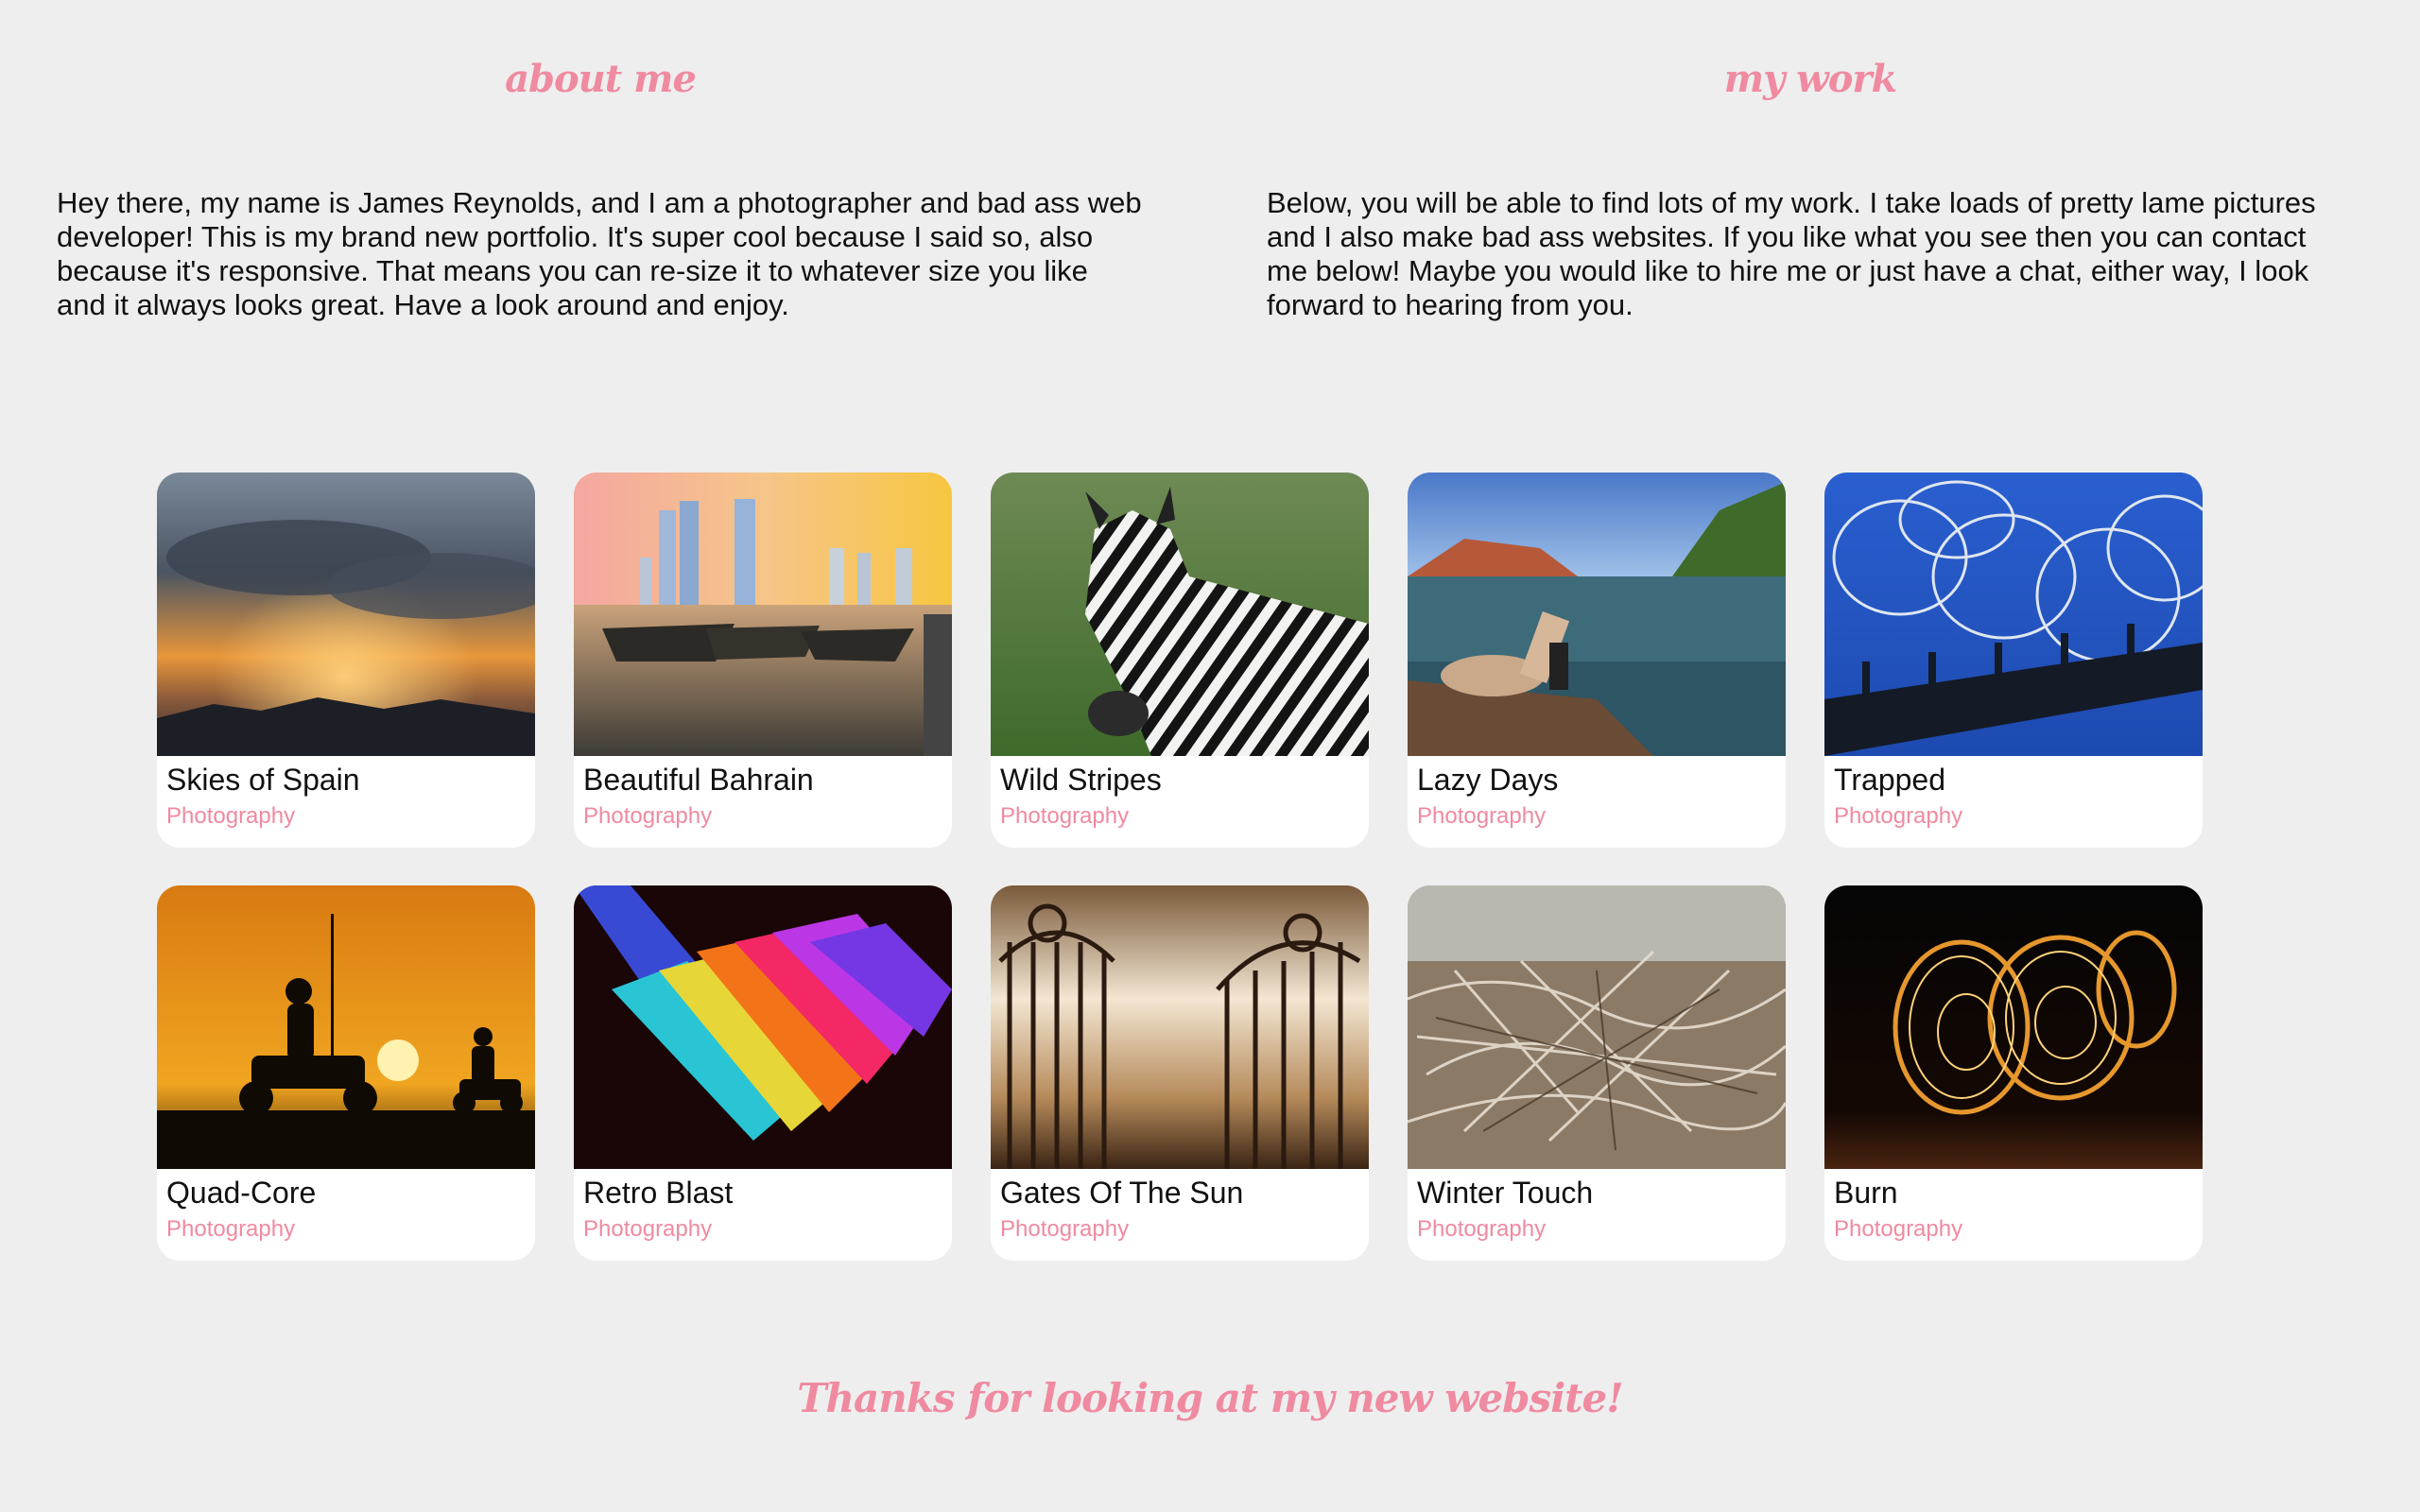 The width and height of the screenshot is (2420, 1512). I want to click on zebra-image, so click(1180, 614).